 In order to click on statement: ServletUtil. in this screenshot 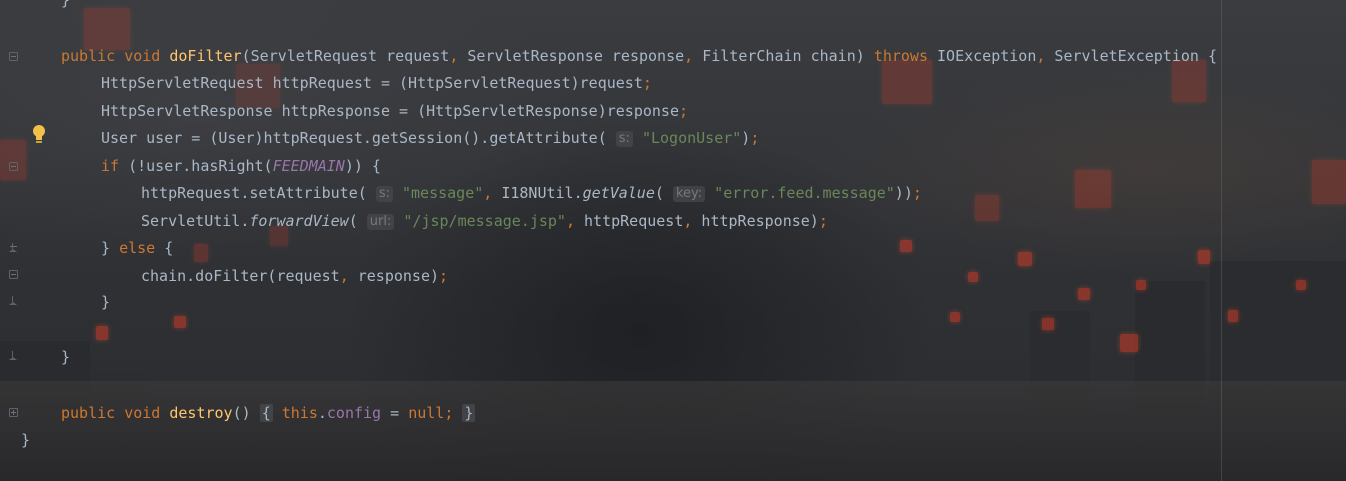, I will do `click(195, 221)`.